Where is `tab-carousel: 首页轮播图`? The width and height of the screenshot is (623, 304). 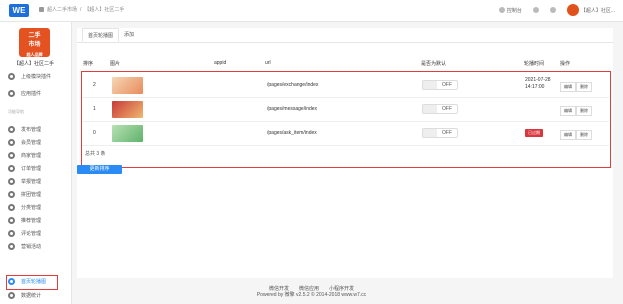
tab-carousel: 首页轮播图 is located at coordinates (101, 35).